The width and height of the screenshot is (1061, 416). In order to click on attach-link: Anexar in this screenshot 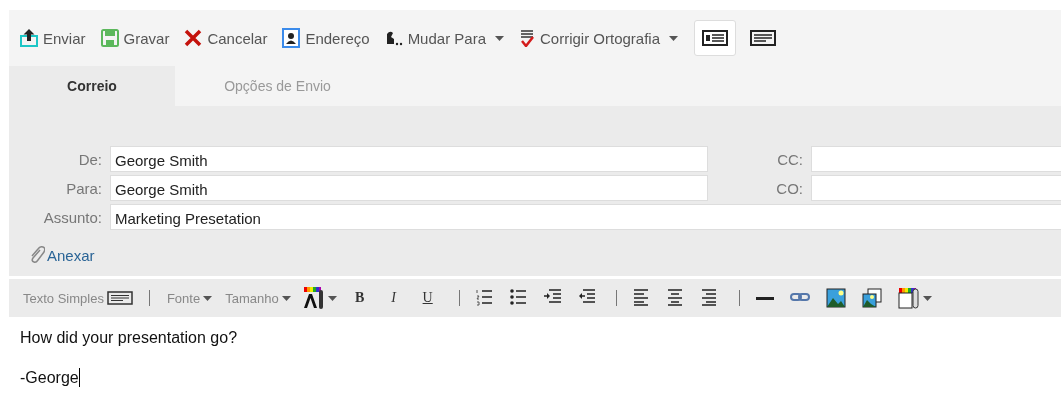, I will do `click(62, 255)`.